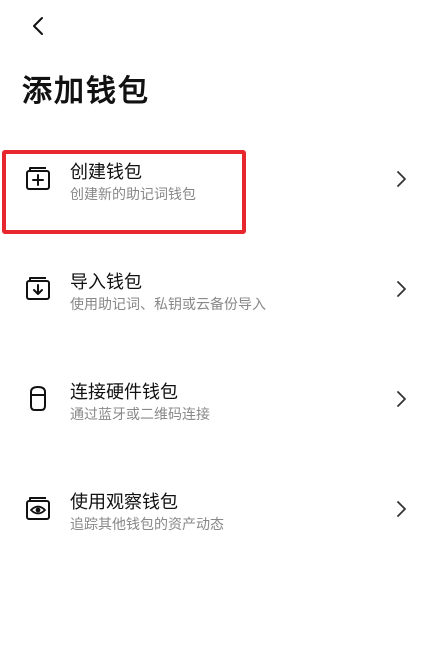 This screenshot has width=428, height=669. What do you see at coordinates (140, 415) in the screenshot?
I see `menu-item-description: 通过蓝牙或二维码连接` at bounding box center [140, 415].